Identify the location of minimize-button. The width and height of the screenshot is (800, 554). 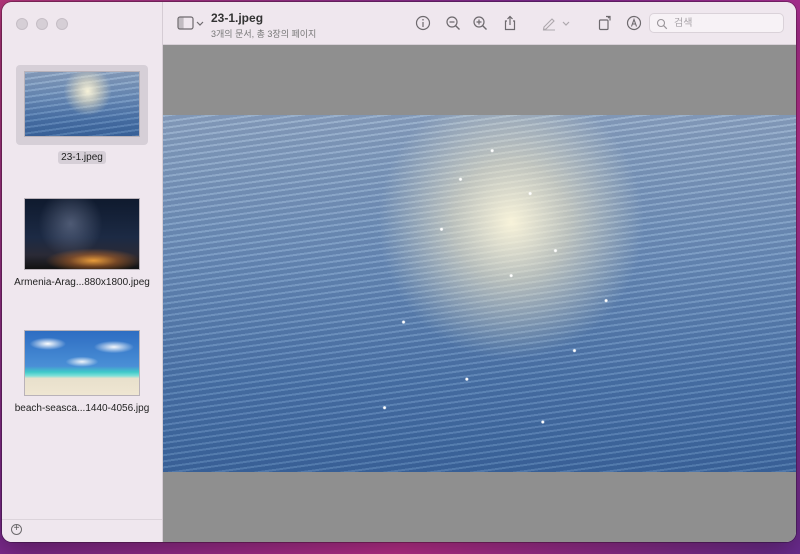
(42, 24).